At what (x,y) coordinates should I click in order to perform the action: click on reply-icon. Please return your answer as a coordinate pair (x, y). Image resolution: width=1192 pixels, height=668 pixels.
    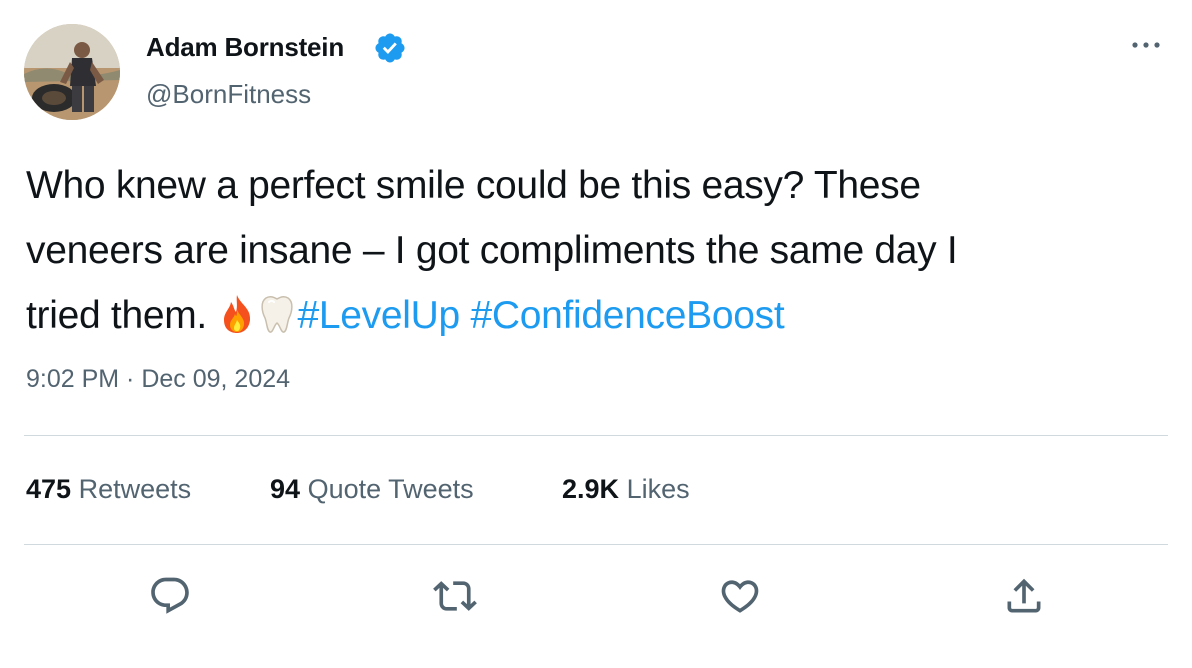
    Looking at the image, I should click on (170, 595).